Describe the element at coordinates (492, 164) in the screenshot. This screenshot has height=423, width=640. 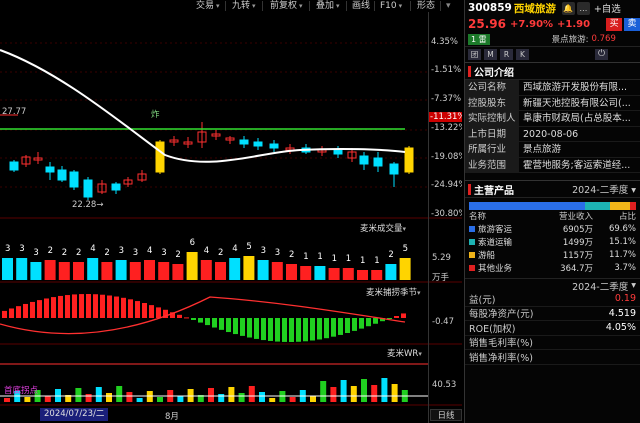
I see `info-key: 业务范围` at that location.